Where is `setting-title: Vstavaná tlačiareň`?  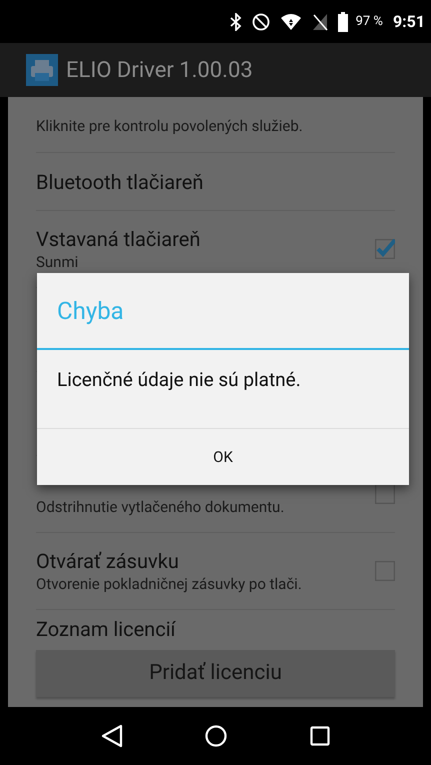
setting-title: Vstavaná tlačiareň is located at coordinates (118, 239).